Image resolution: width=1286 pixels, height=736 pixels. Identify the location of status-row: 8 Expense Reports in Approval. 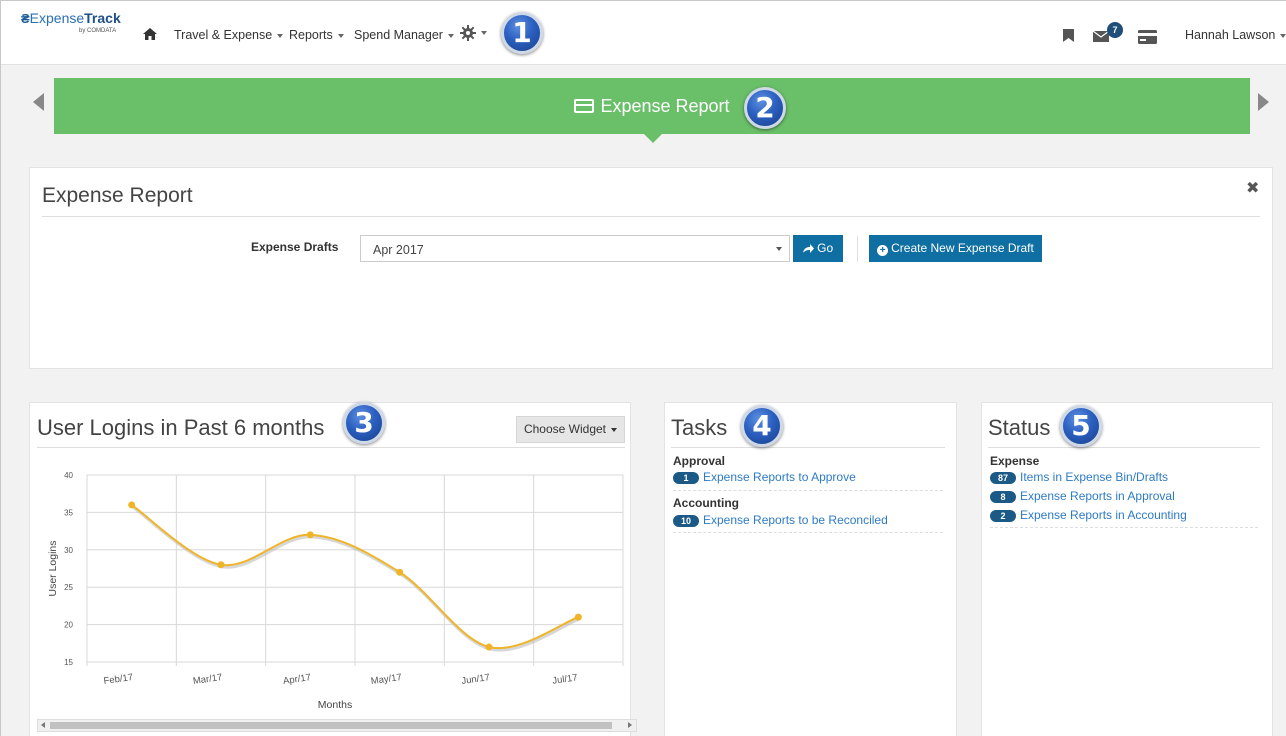
(1082, 496).